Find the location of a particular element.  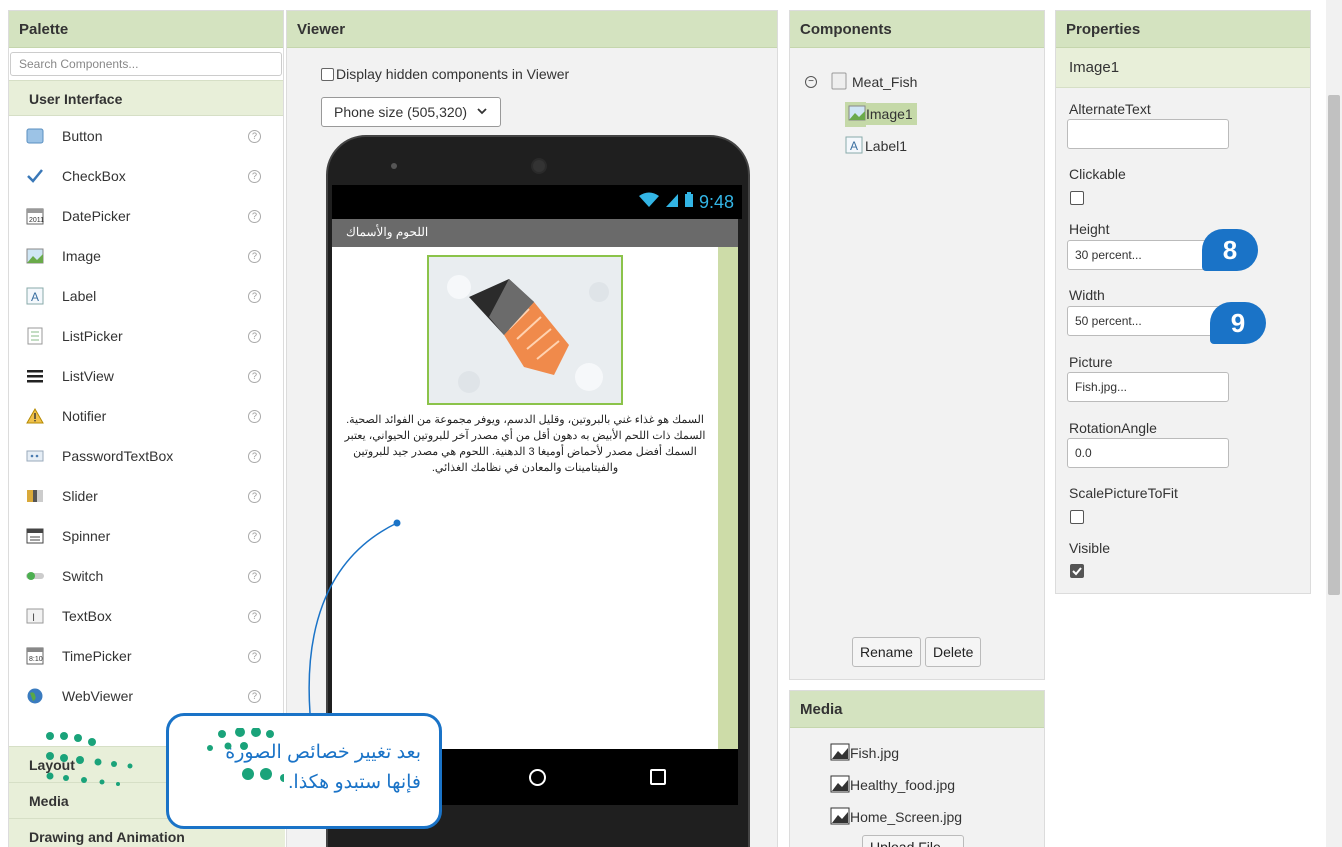

decorative-dots-logo is located at coordinates (165, 757).